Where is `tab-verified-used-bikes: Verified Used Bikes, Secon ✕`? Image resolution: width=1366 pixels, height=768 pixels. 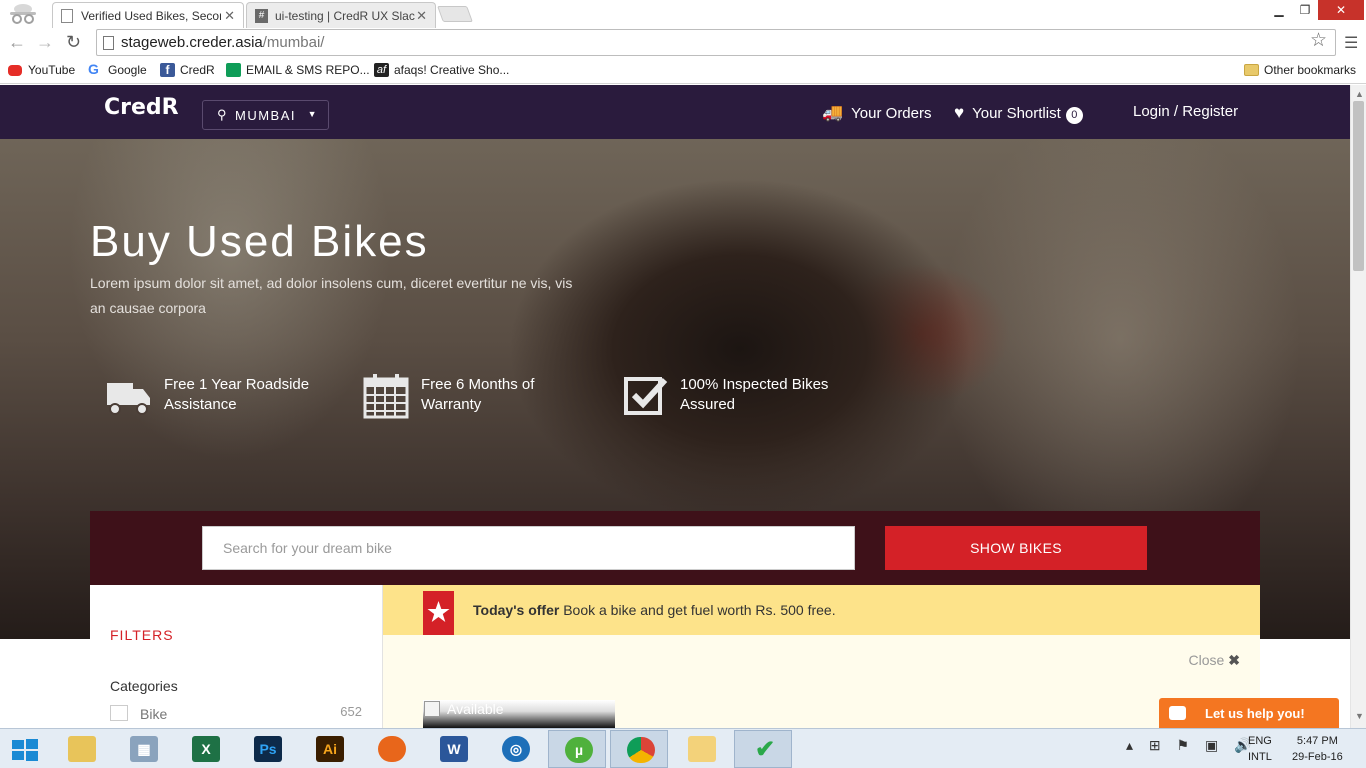
tab-verified-used-bikes: Verified Used Bikes, Secon ✕ is located at coordinates (148, 15).